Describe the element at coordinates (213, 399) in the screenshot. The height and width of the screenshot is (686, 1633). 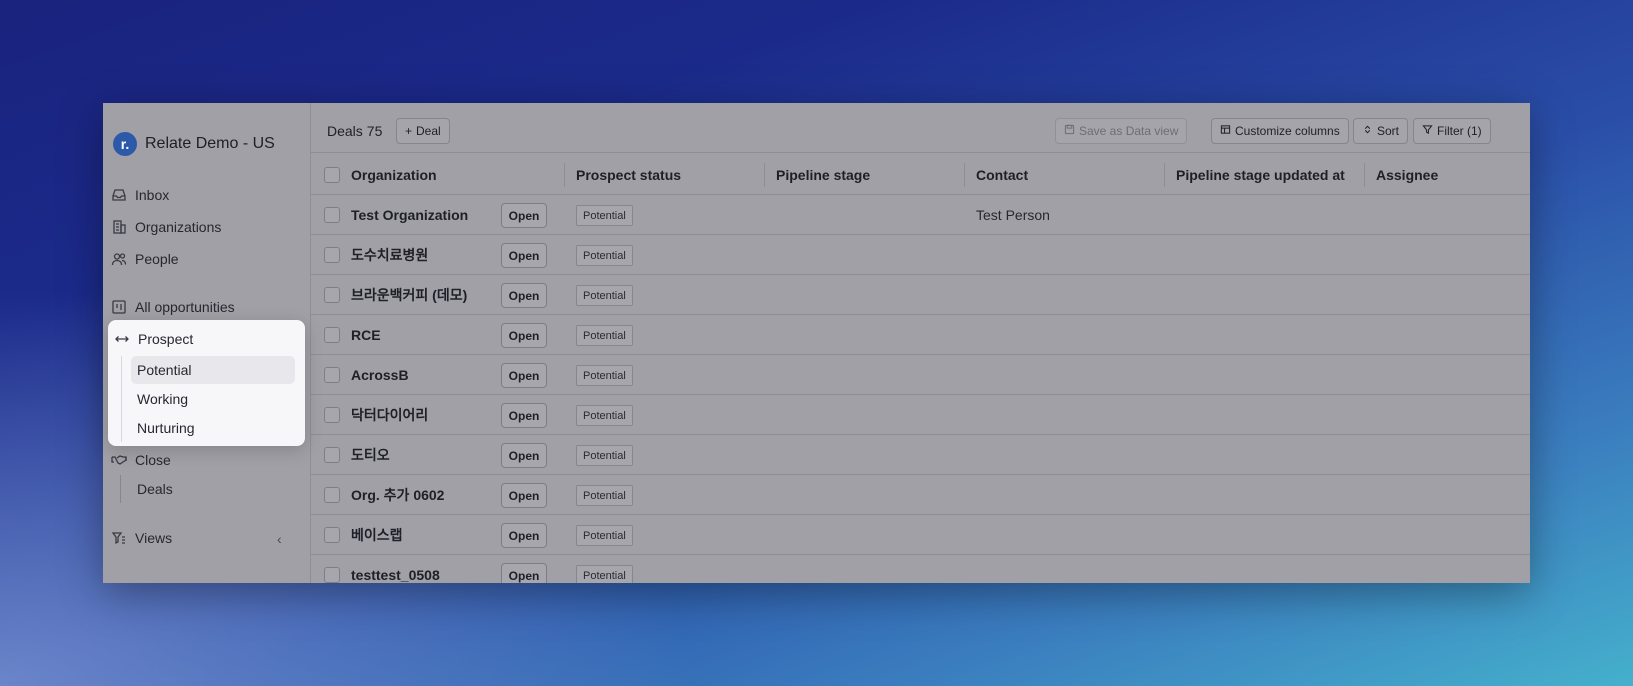
I see `sidebar-subitem-working: Working` at that location.